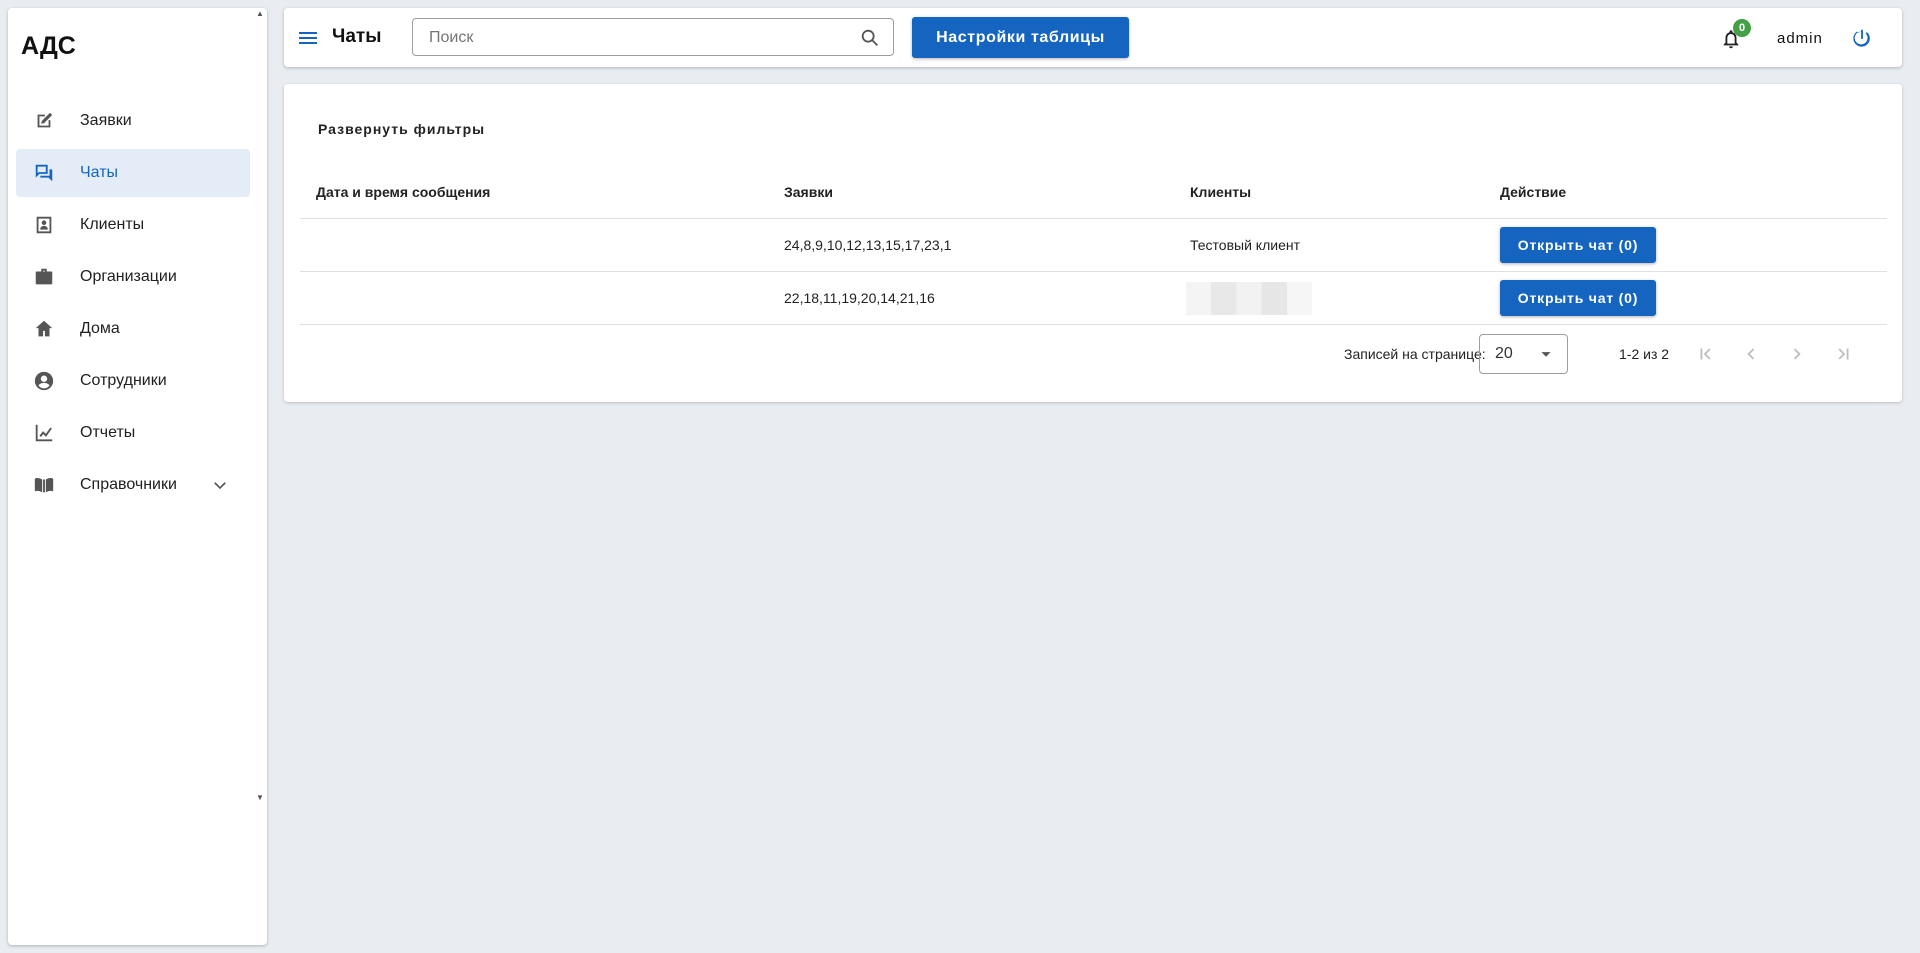 Image resolution: width=1920 pixels, height=953 pixels. I want to click on column-header-requests: Заявки, so click(808, 192).